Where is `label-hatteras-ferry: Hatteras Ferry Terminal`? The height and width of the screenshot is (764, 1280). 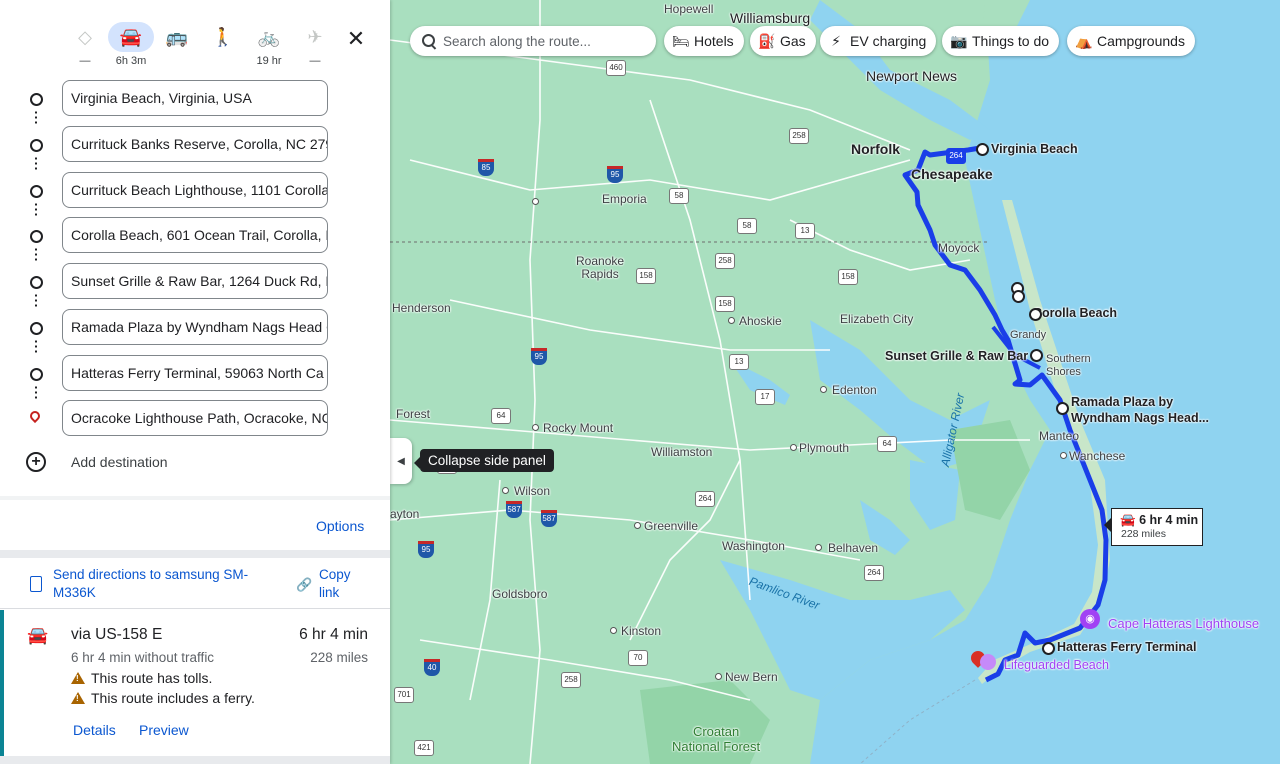 label-hatteras-ferry: Hatteras Ferry Terminal is located at coordinates (1127, 647).